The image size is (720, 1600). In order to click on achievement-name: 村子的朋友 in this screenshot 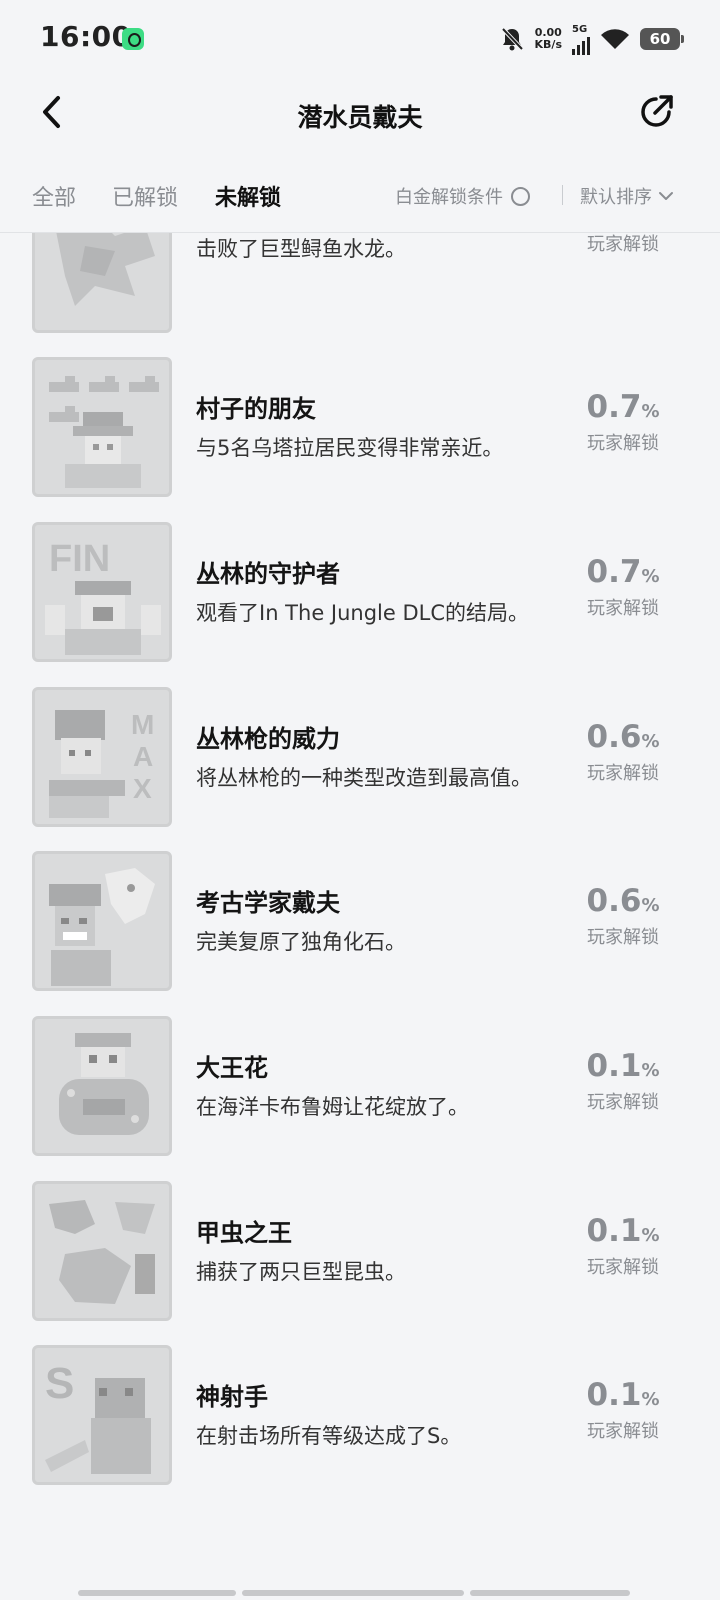, I will do `click(256, 409)`.